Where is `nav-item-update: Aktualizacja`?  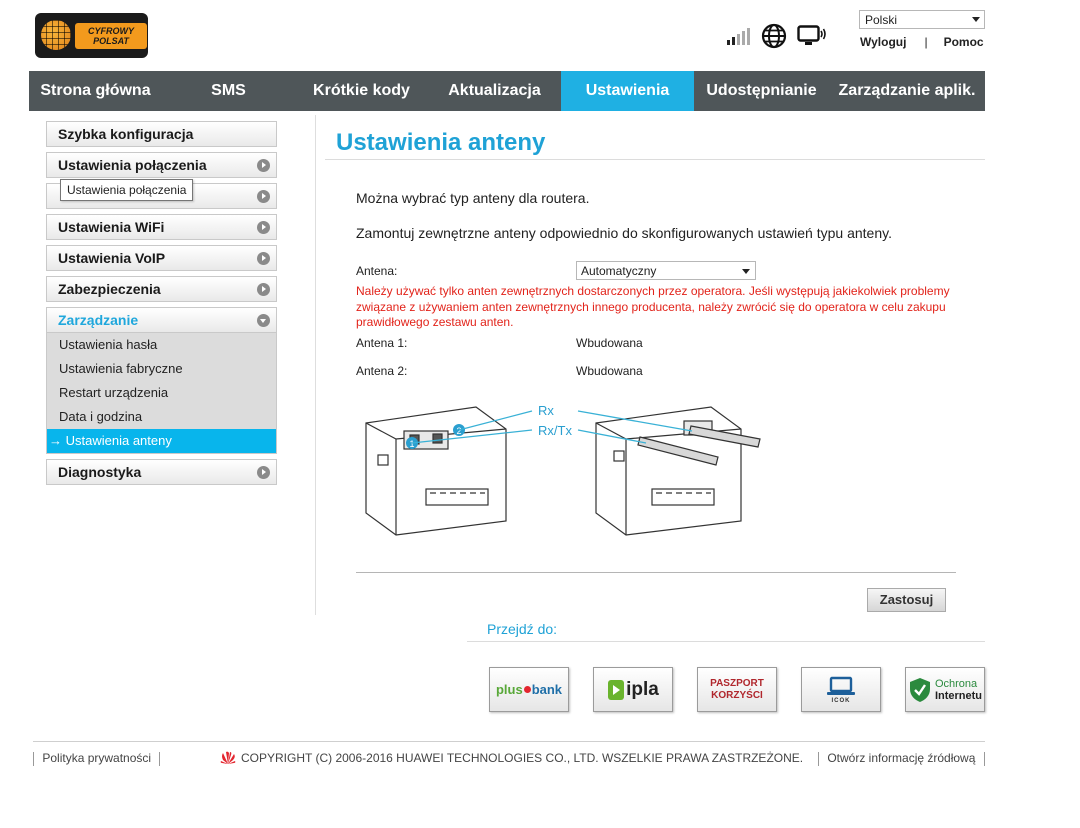 nav-item-update: Aktualizacja is located at coordinates (494, 91).